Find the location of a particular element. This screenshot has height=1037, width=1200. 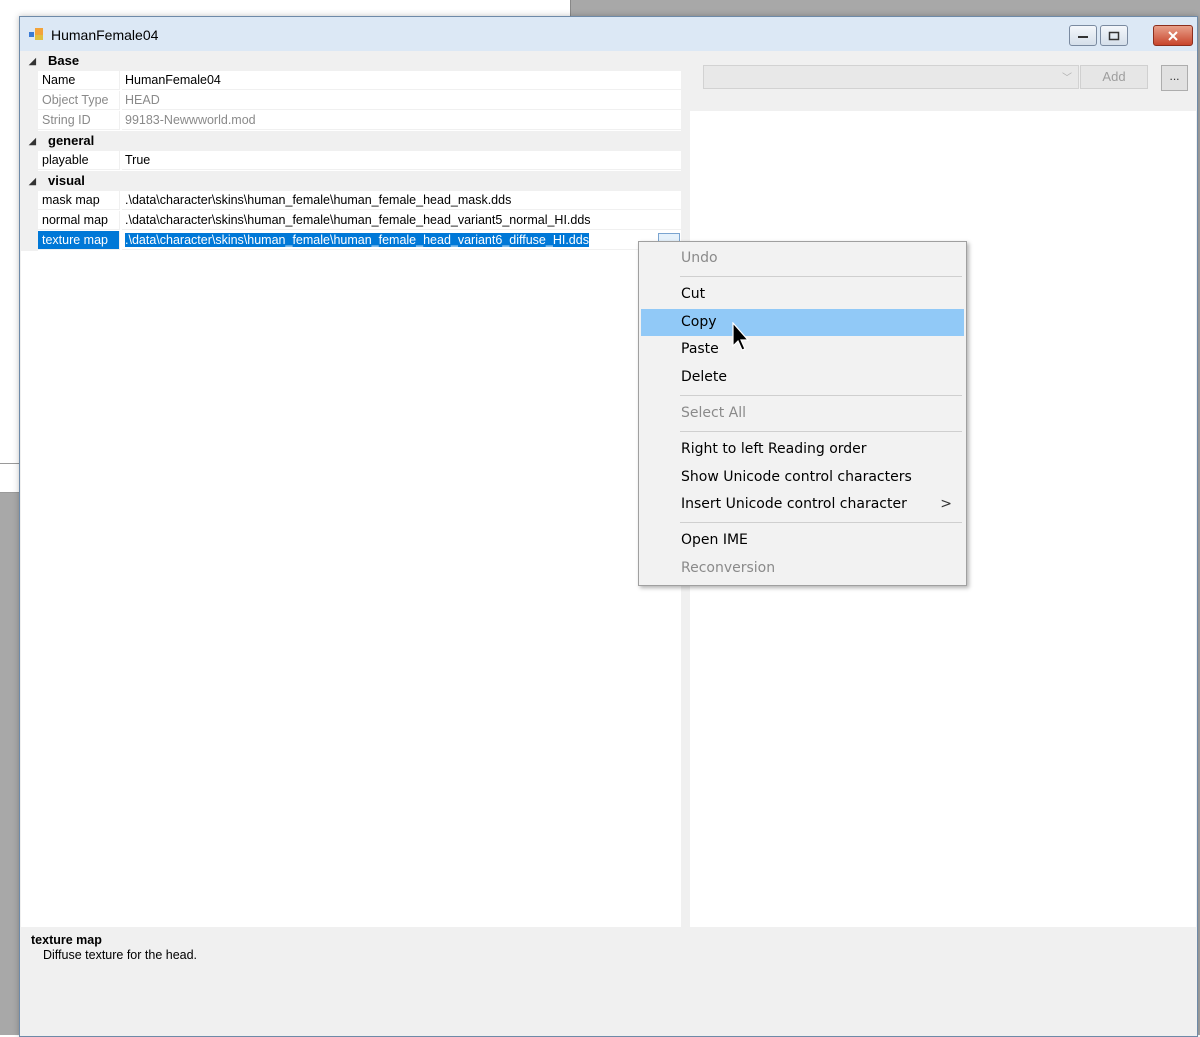

background-window-left is located at coordinates (10, 764).